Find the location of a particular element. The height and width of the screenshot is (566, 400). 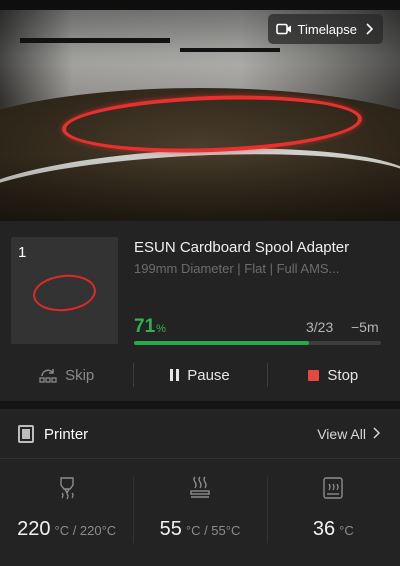

pause-icon is located at coordinates (175, 375).